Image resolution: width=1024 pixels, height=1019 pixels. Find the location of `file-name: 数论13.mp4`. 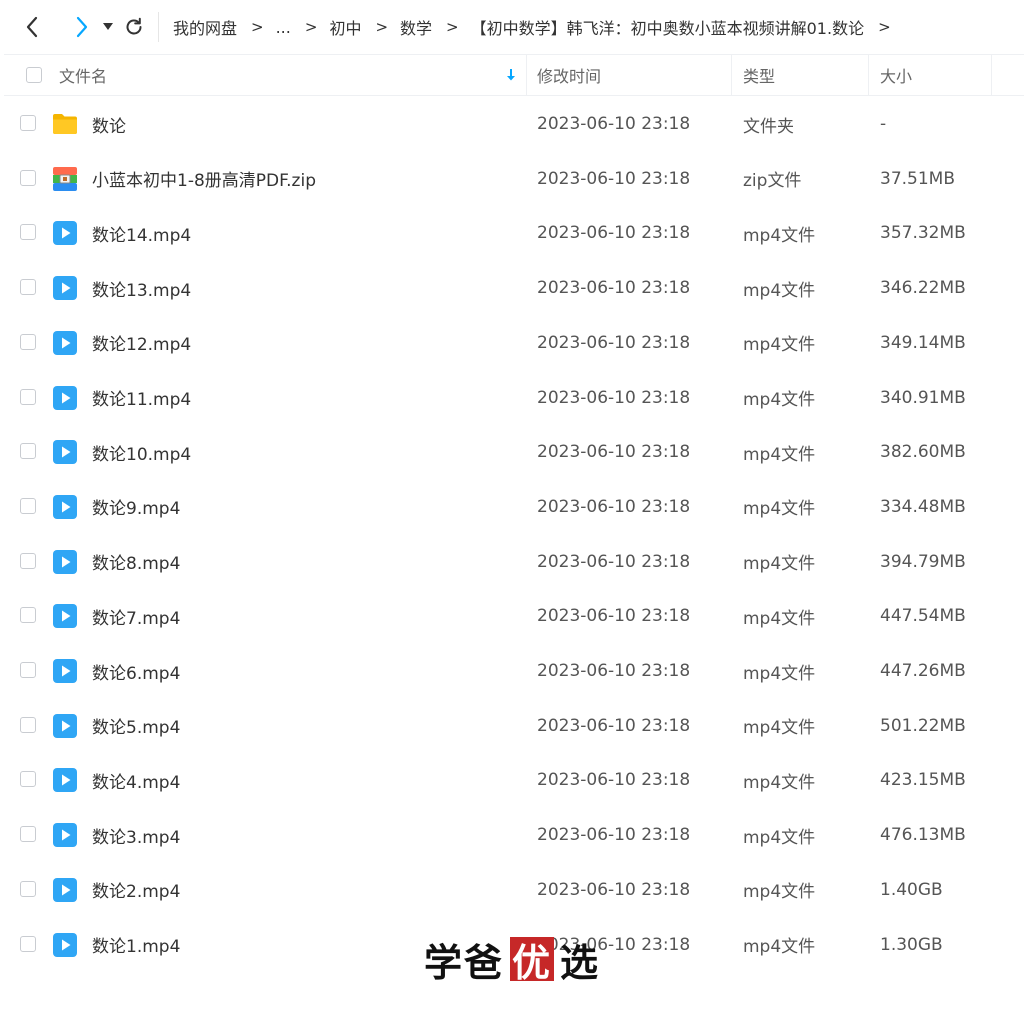

file-name: 数论13.mp4 is located at coordinates (141, 288).